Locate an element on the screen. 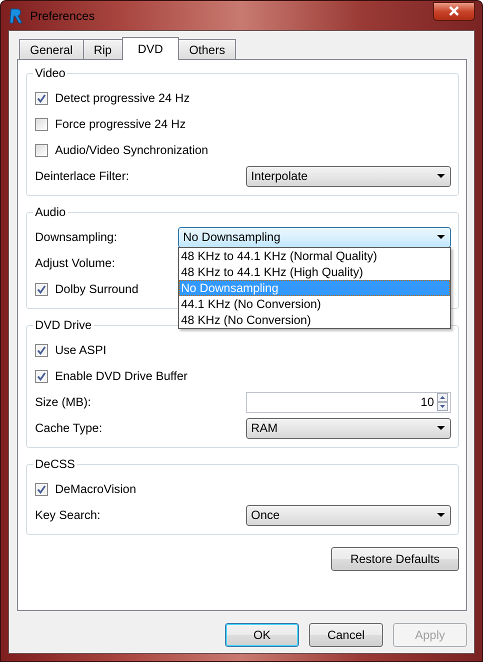  dialog-button: Cancel is located at coordinates (346, 635).